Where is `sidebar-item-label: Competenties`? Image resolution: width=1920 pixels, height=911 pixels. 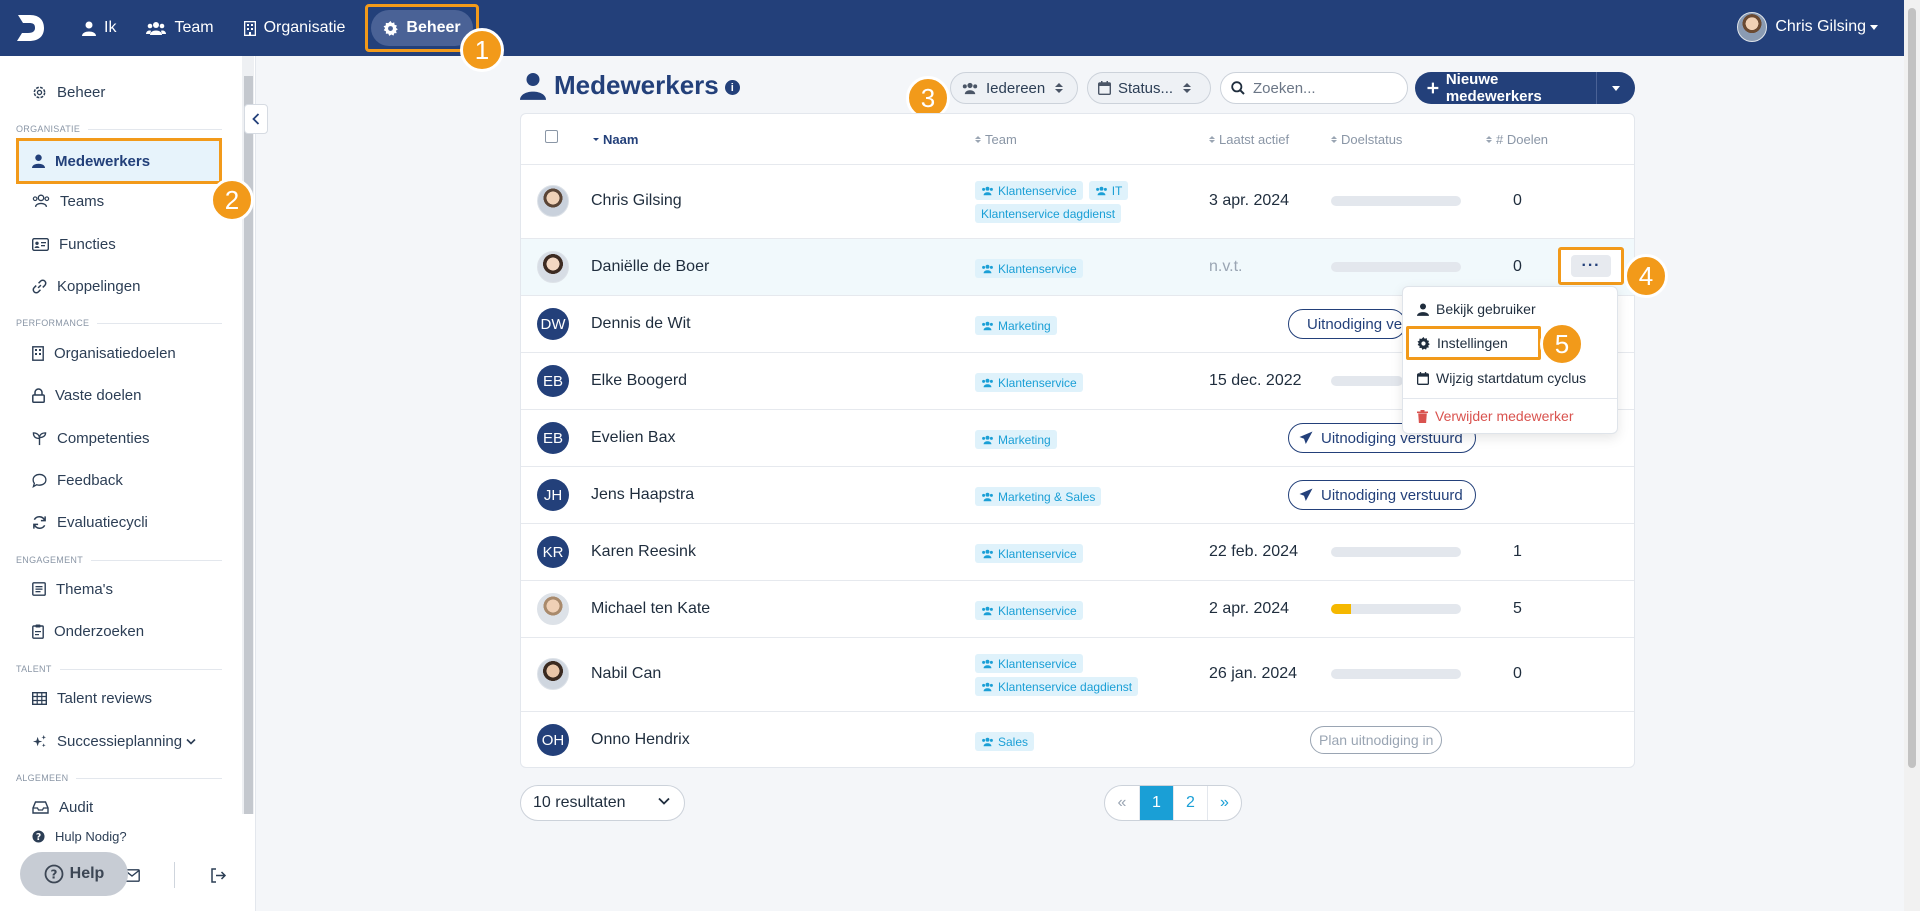 sidebar-item-label: Competenties is located at coordinates (103, 438).